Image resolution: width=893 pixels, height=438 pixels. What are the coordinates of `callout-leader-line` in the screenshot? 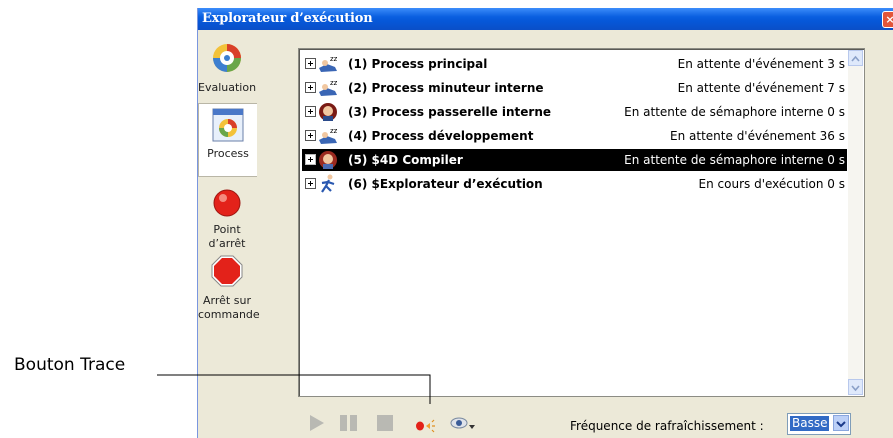 It's located at (294, 389).